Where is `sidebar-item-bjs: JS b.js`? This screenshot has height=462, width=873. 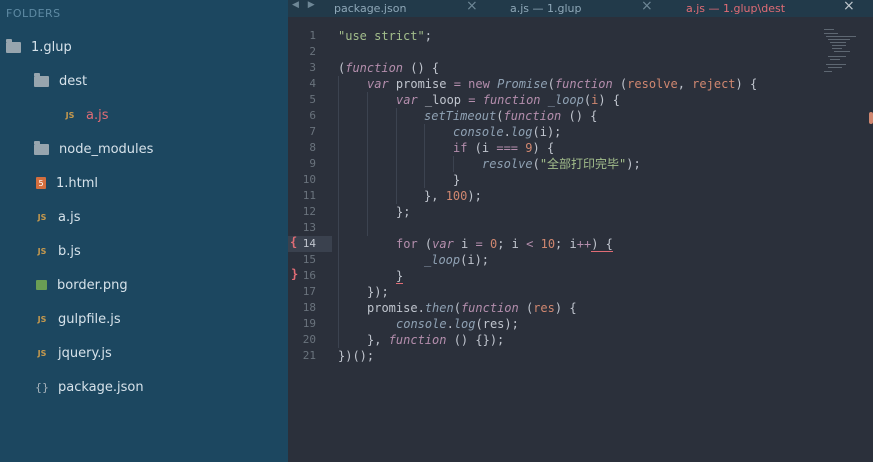
sidebar-item-bjs: JS b.js is located at coordinates (58, 251).